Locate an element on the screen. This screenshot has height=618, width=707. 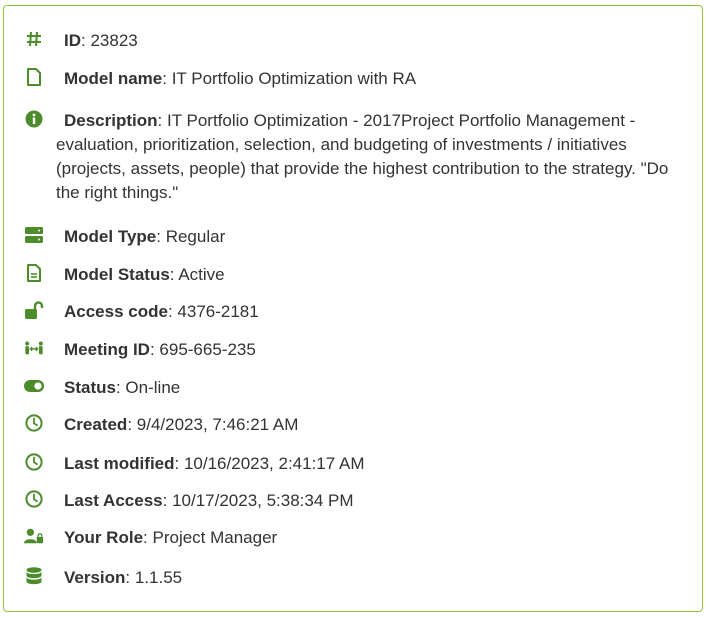
field-value: Project Manager is located at coordinates (215, 537).